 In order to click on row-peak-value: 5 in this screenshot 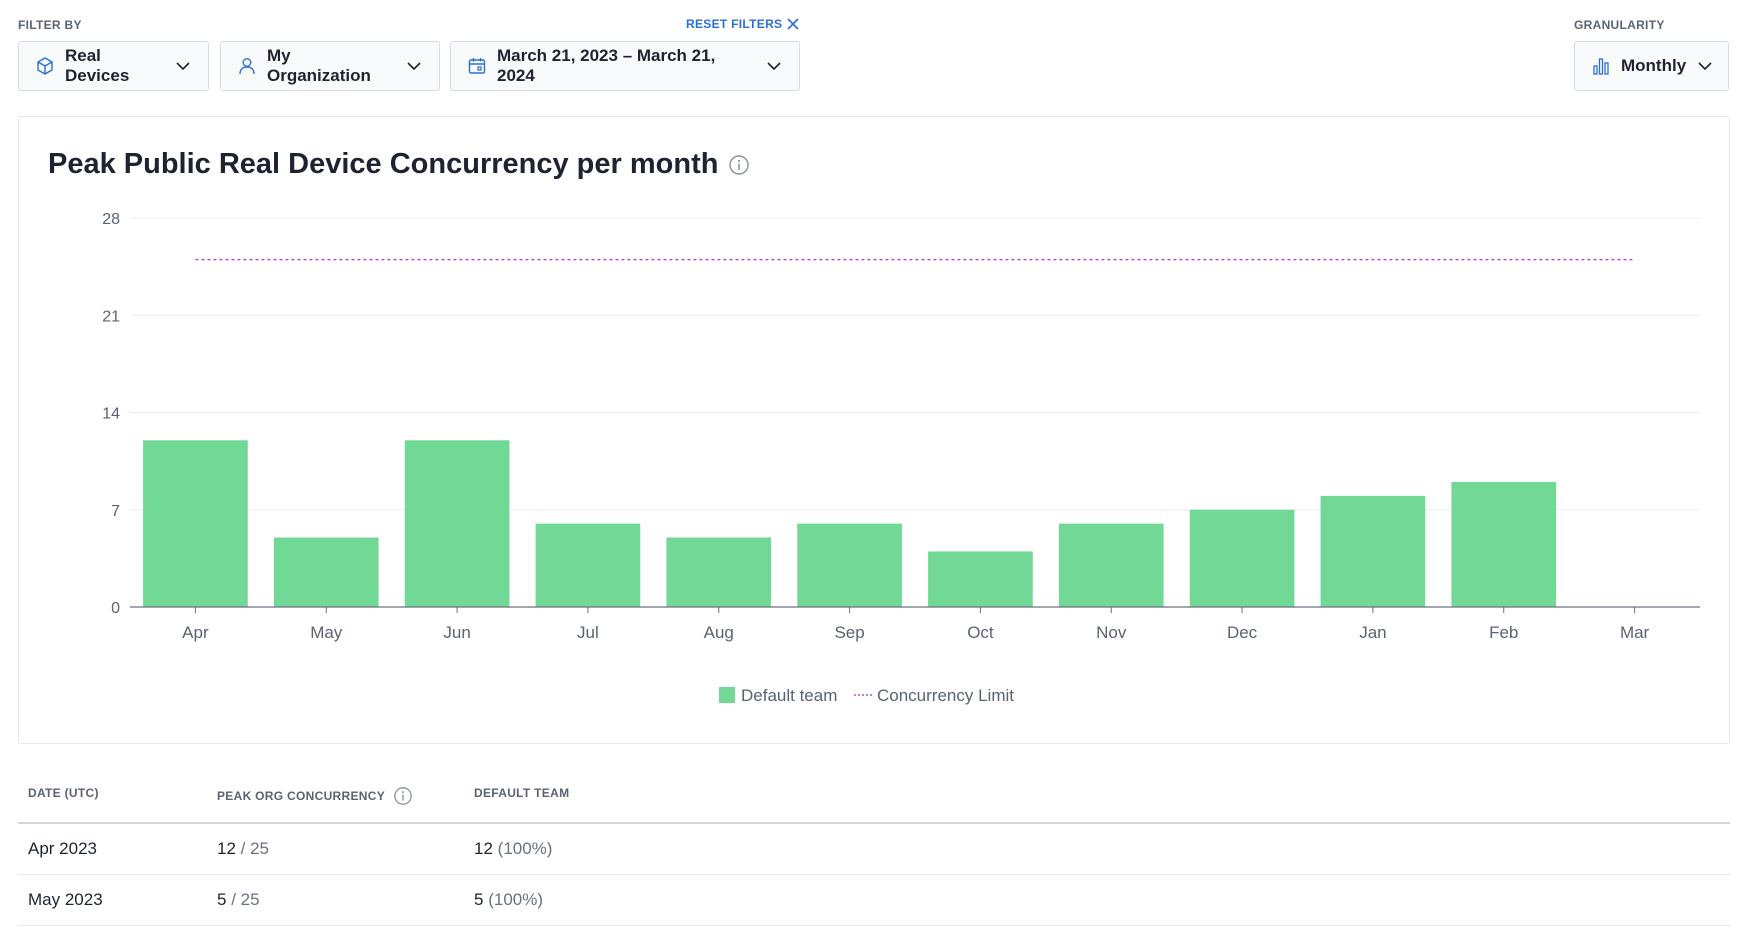, I will do `click(222, 899)`.